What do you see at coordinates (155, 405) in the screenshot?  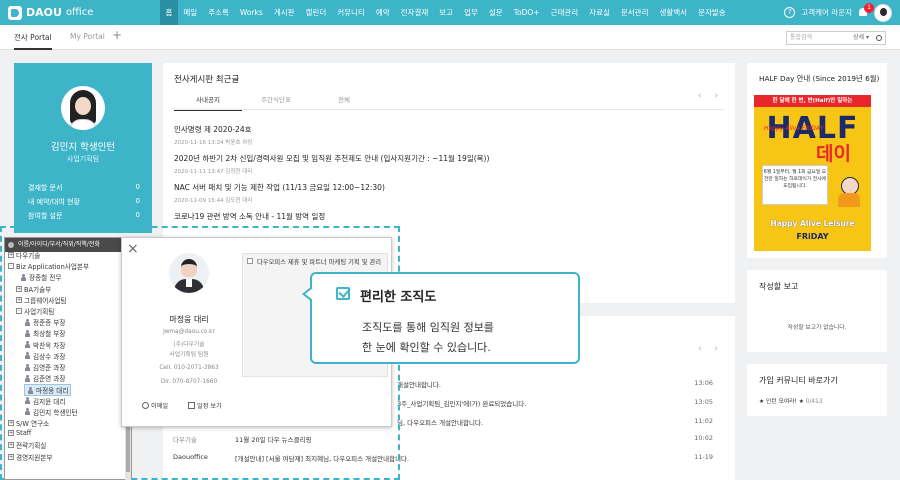 I see `email-button: 이메일` at bounding box center [155, 405].